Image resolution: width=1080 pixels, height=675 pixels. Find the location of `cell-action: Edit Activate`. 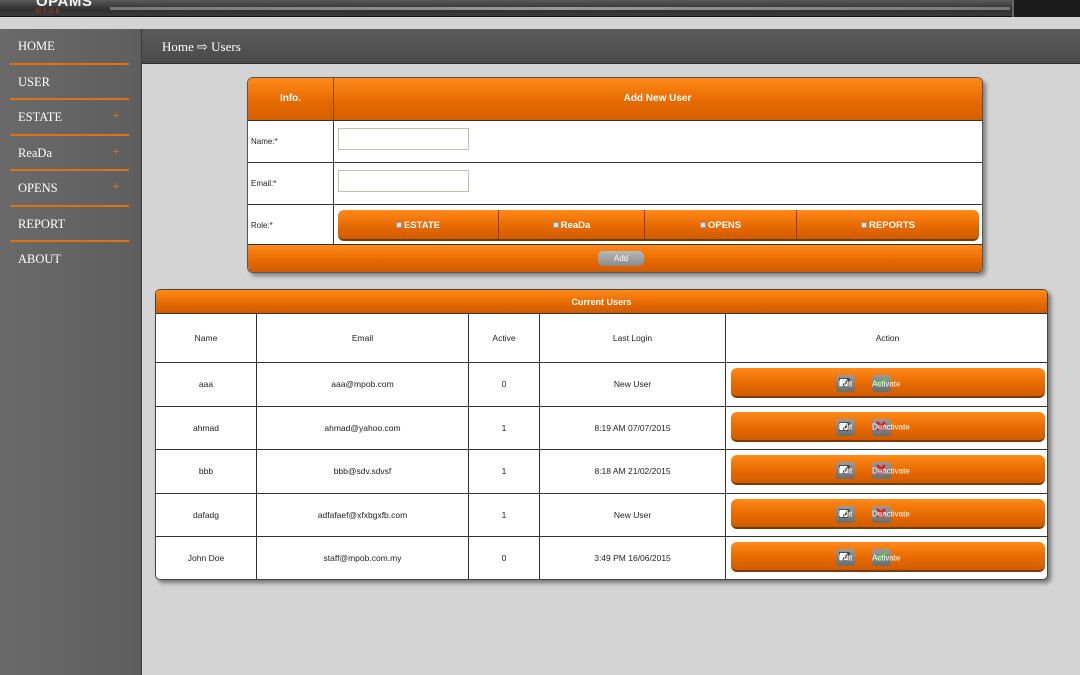

cell-action: Edit Activate is located at coordinates (886, 558).